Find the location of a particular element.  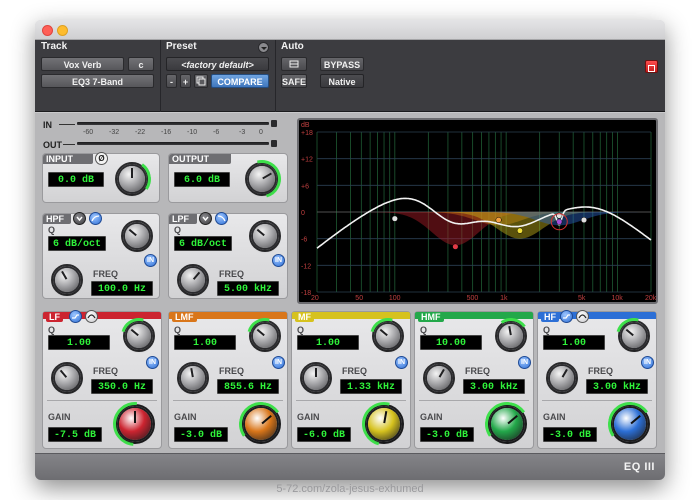

safe-button: SAFE is located at coordinates (294, 81).